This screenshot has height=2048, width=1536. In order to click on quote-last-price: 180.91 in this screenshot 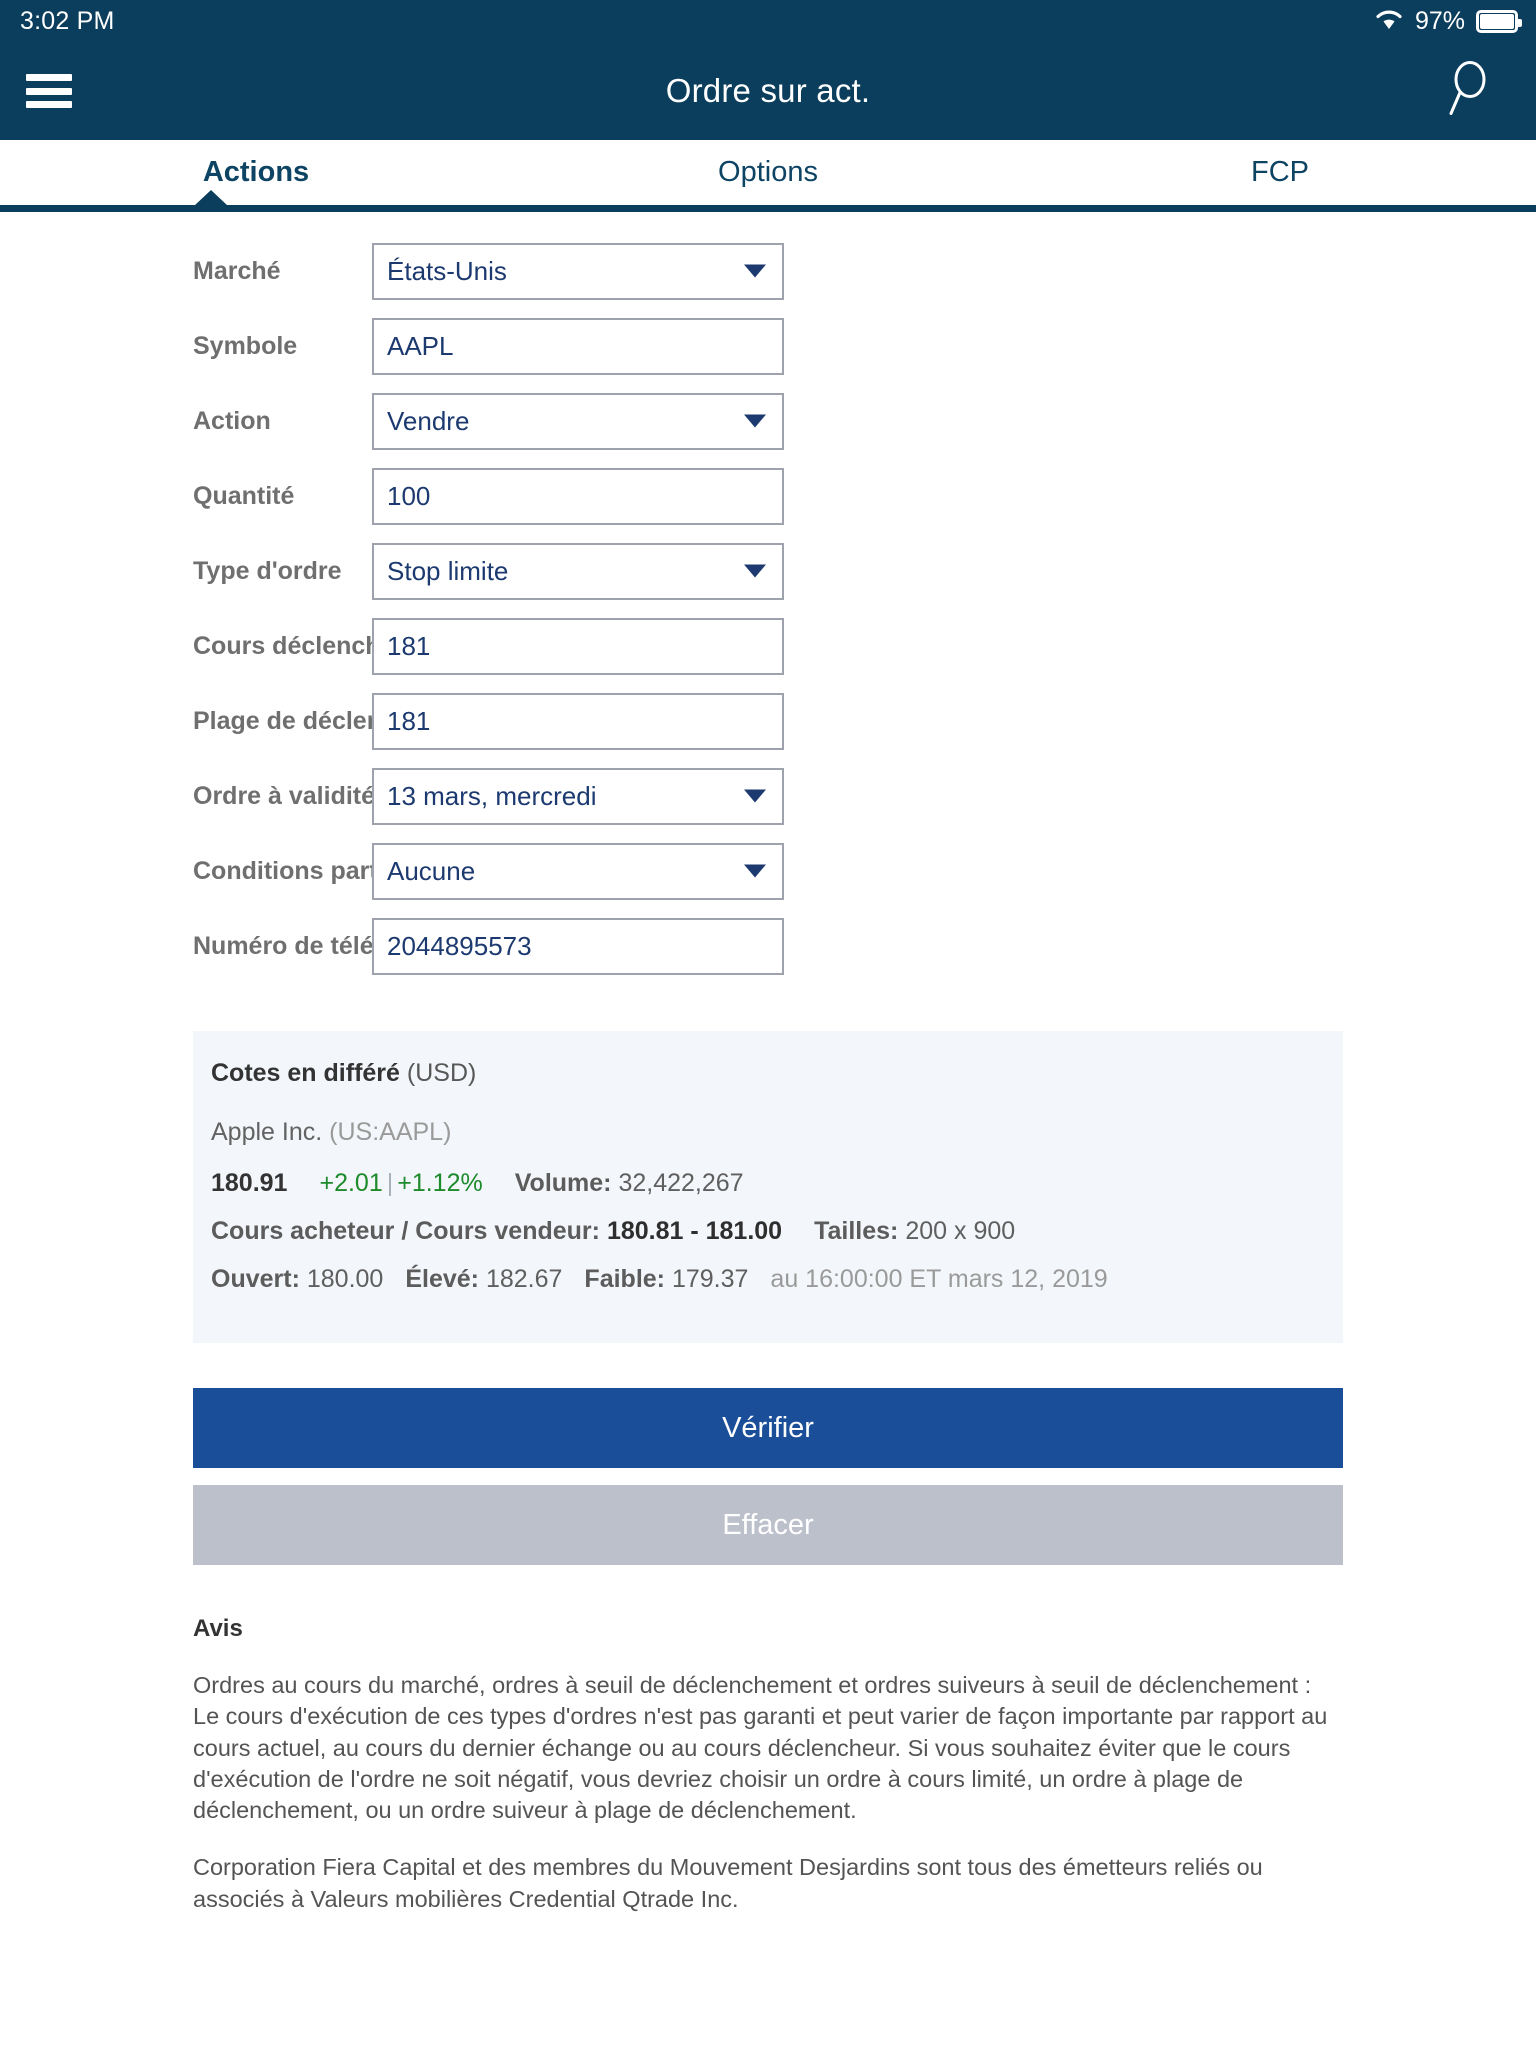, I will do `click(249, 1183)`.